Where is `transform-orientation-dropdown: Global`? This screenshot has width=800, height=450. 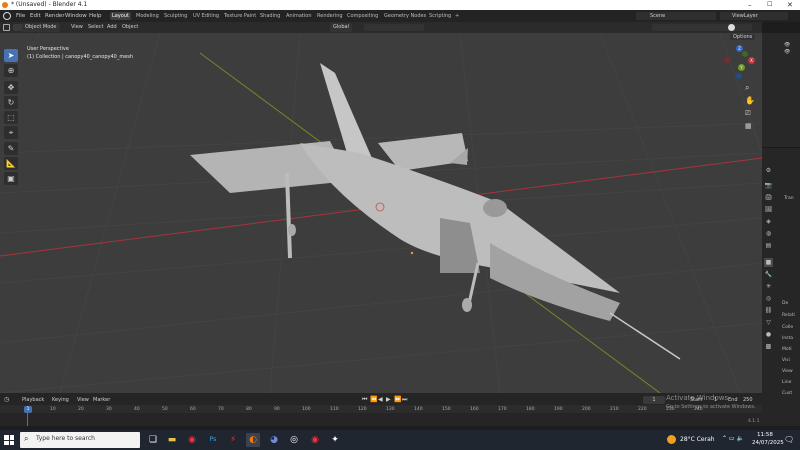 transform-orientation-dropdown: Global is located at coordinates (341, 27).